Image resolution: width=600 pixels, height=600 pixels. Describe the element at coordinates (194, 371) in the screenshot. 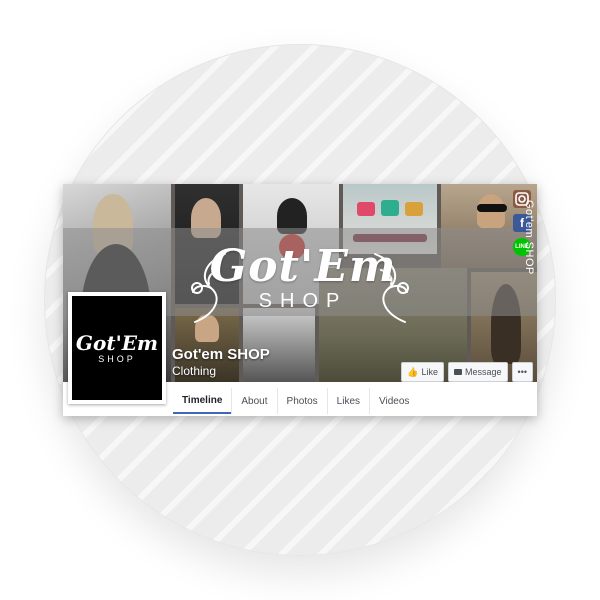

I see `page-category: Clothing` at that location.